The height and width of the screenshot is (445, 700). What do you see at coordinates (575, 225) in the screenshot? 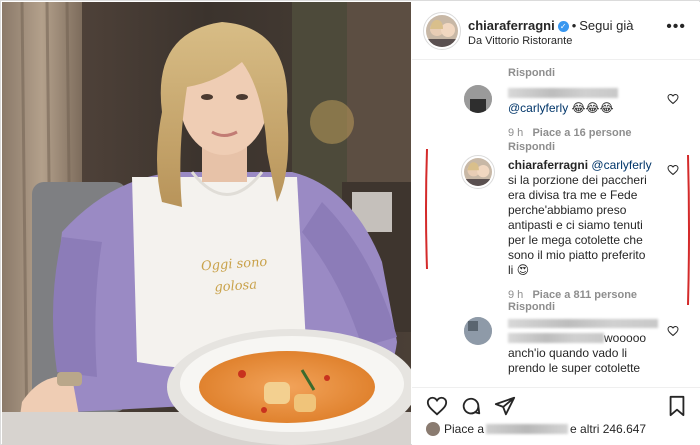
I see `comment-line: antipasti e ci siamo tenuti` at bounding box center [575, 225].